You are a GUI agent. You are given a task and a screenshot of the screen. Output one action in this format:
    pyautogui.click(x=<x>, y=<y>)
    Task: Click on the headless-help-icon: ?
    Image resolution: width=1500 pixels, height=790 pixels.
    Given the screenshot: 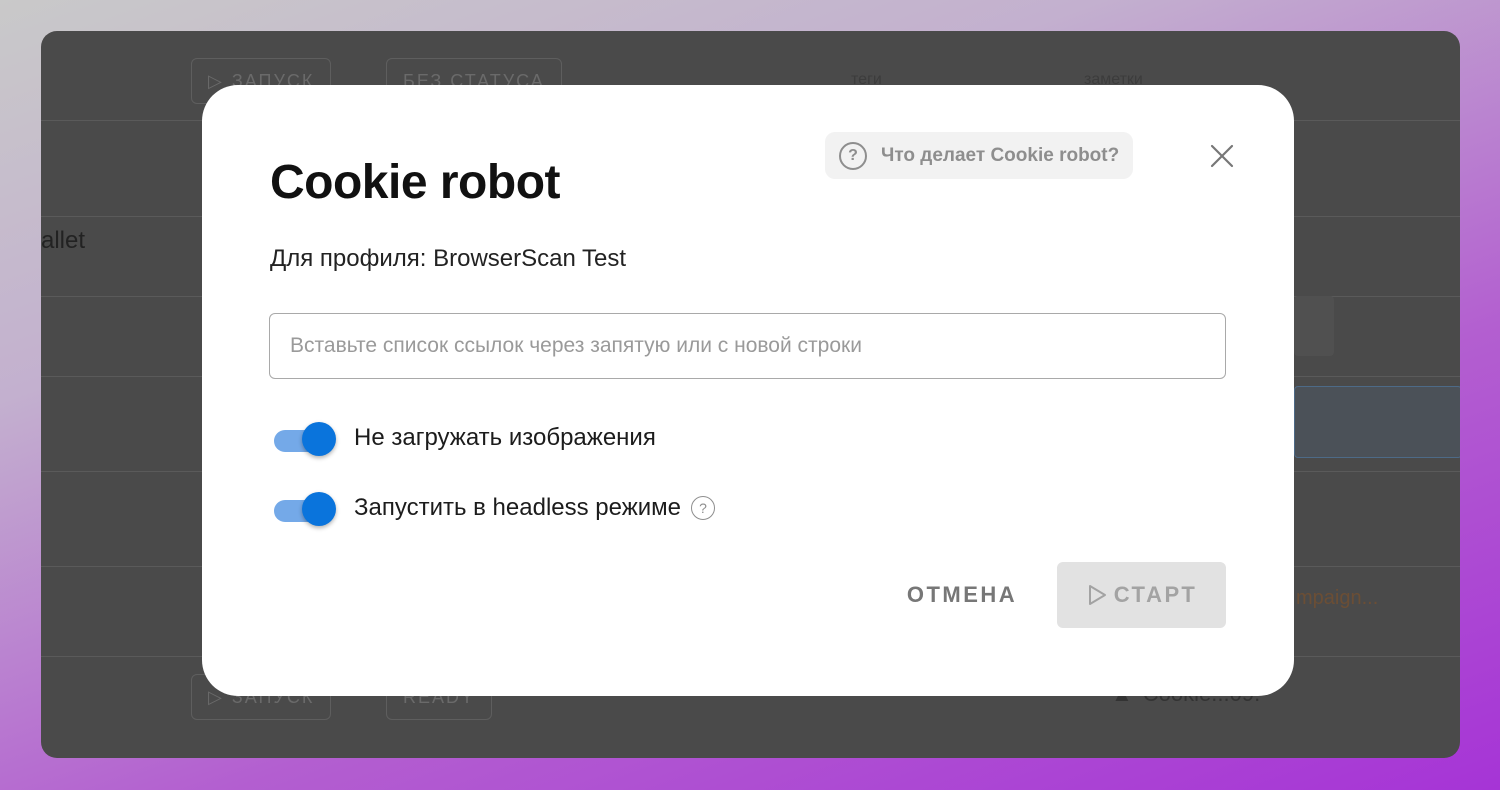 What is the action you would take?
    pyautogui.click(x=703, y=508)
    